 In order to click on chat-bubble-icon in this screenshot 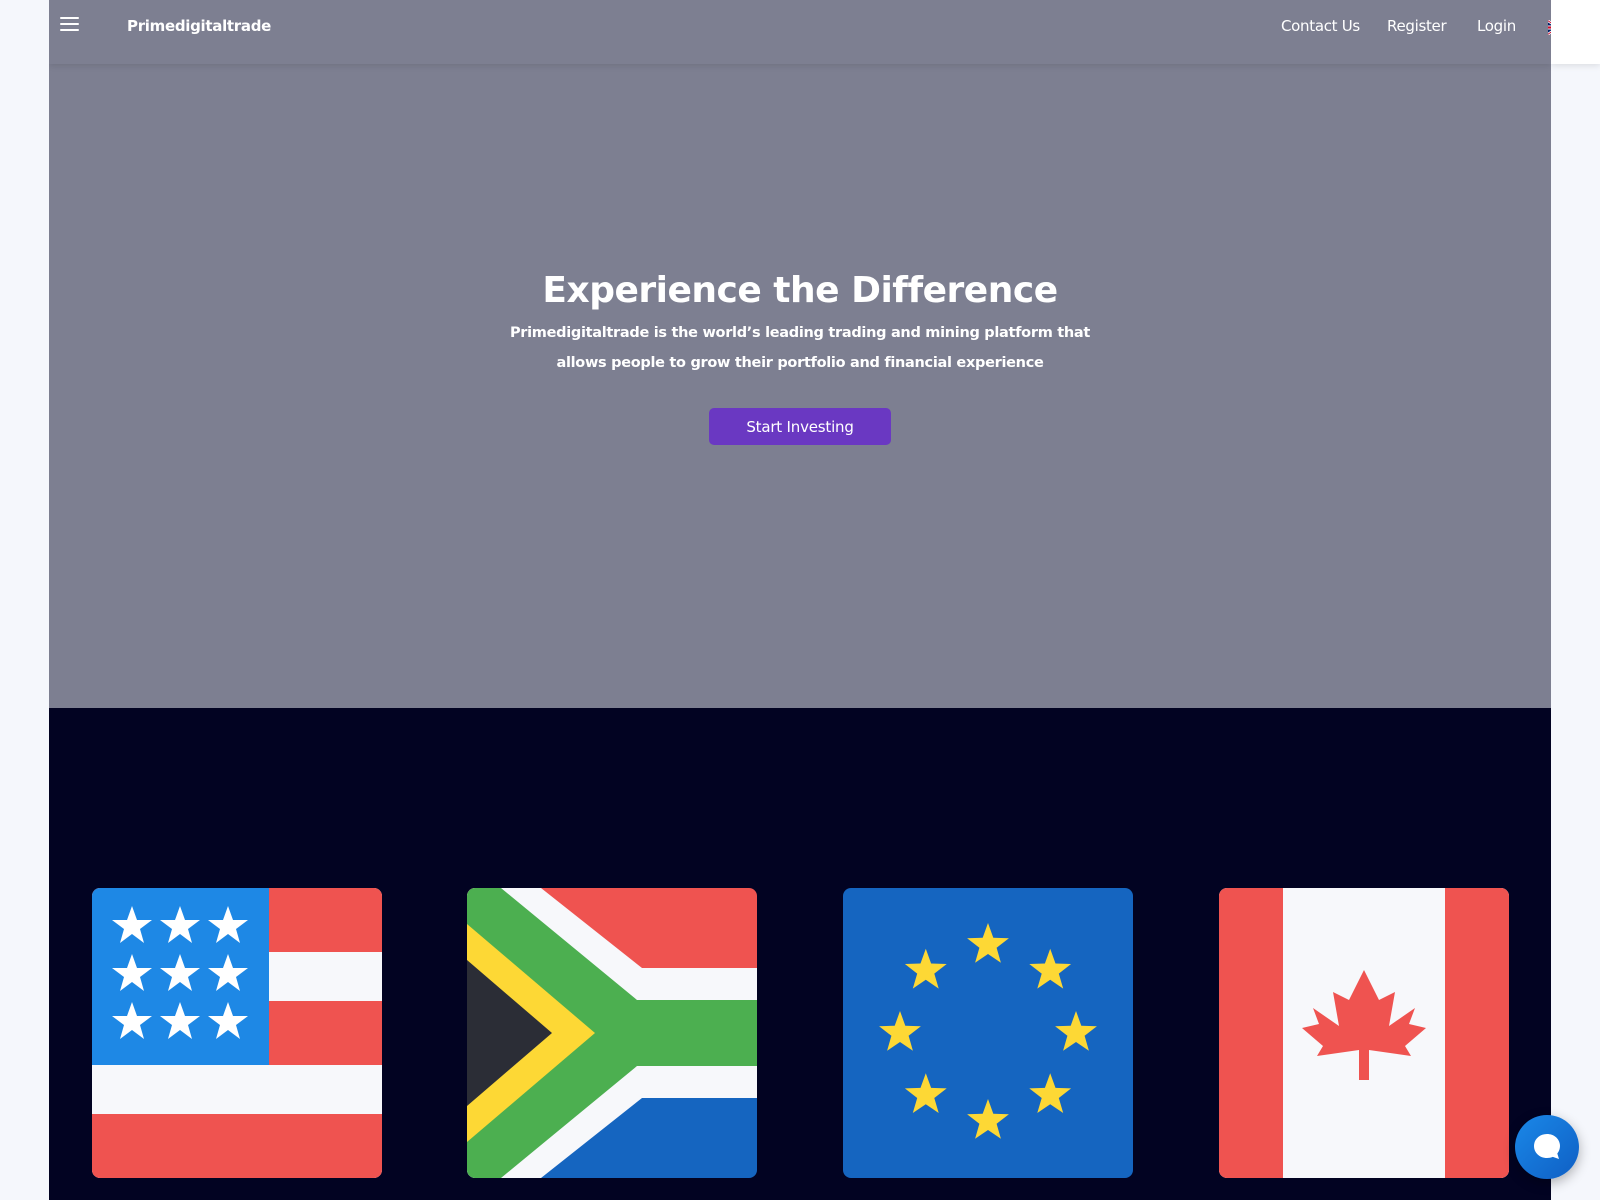, I will do `click(1547, 1146)`.